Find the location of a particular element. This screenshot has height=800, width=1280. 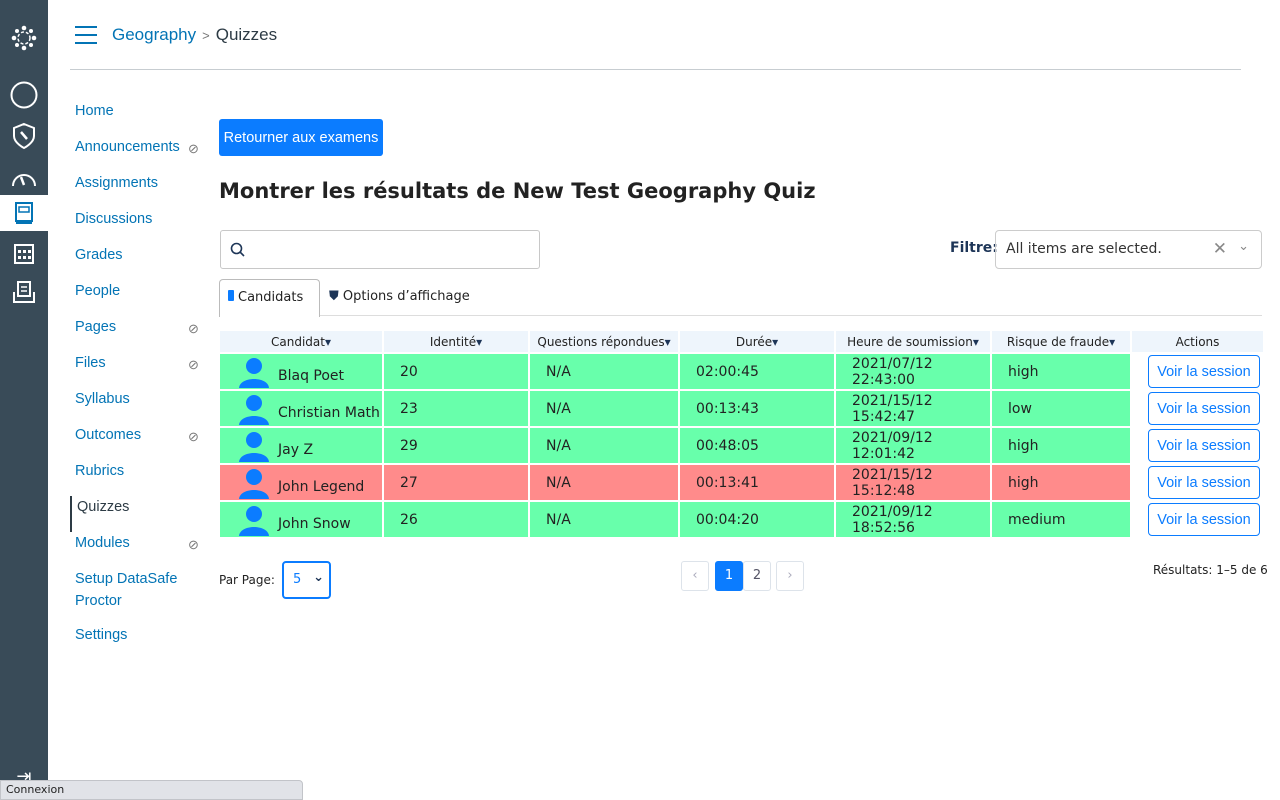

page-1-button: 1 is located at coordinates (729, 576).